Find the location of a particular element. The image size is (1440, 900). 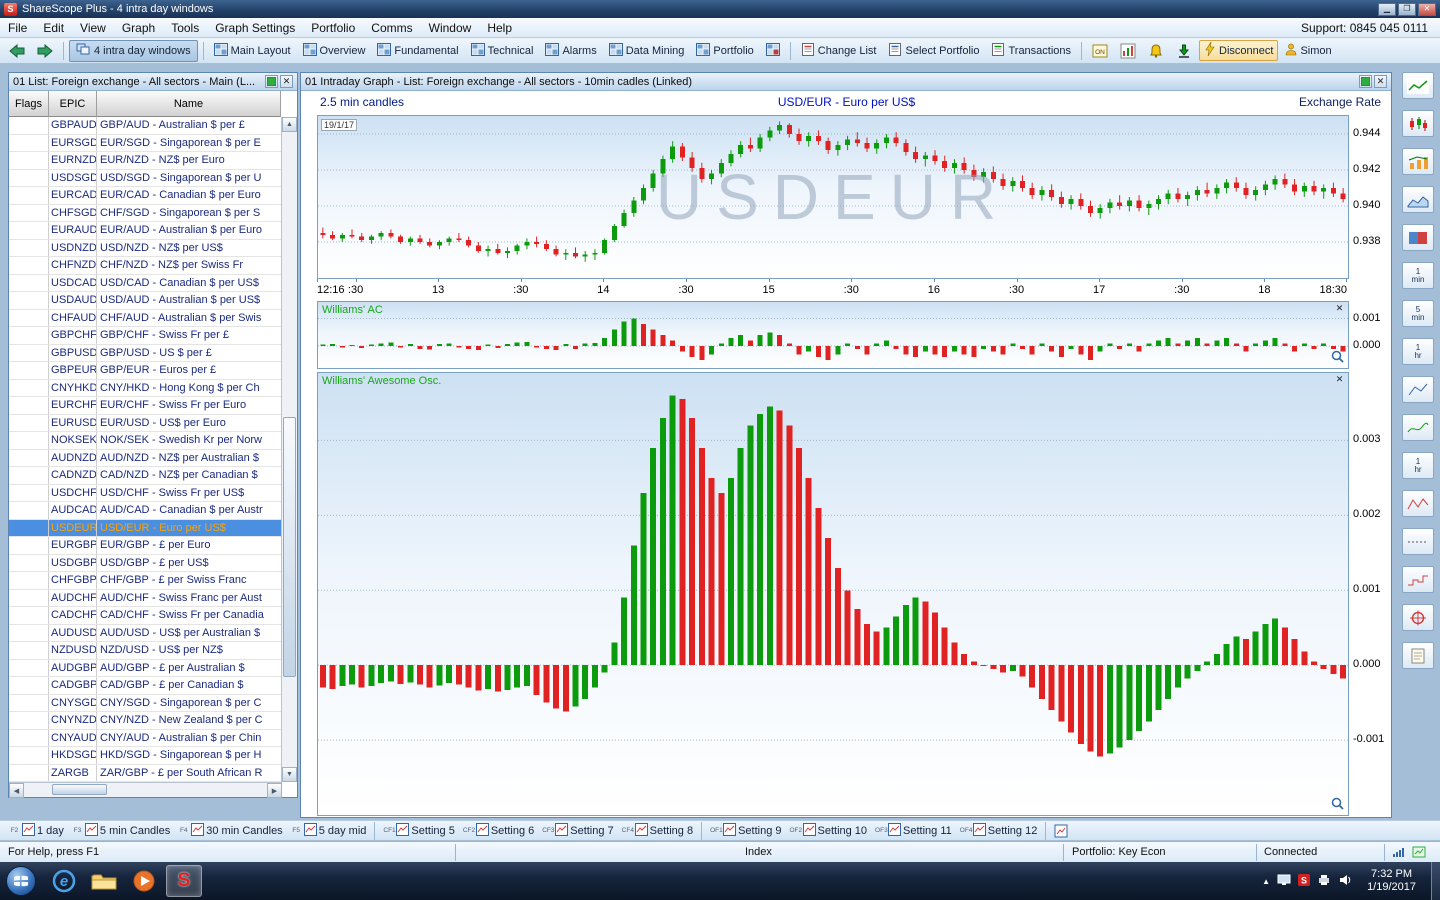

list-row: CNYHKD CNY/HKD - Hong Kong $ per Ch is located at coordinates (153, 388).